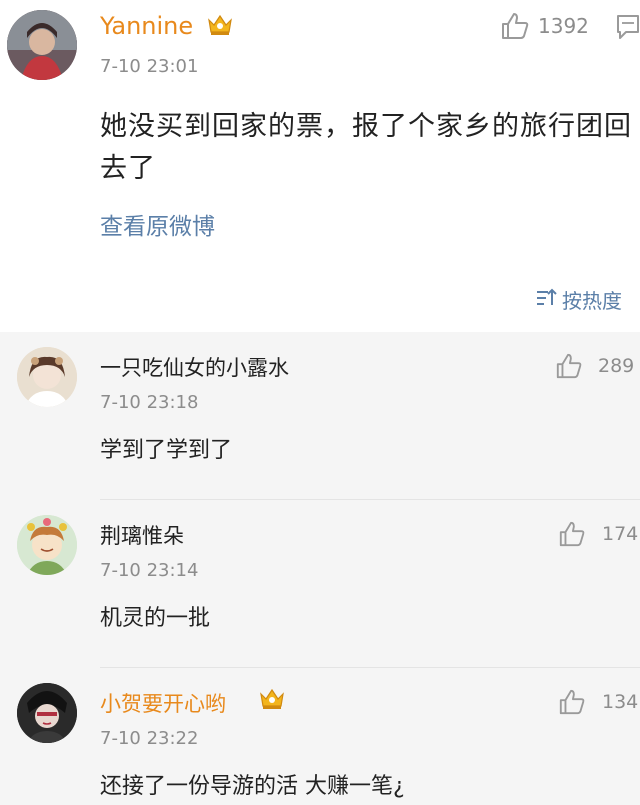  Describe the element at coordinates (146, 26) in the screenshot. I see `op-username: Yannine` at that location.